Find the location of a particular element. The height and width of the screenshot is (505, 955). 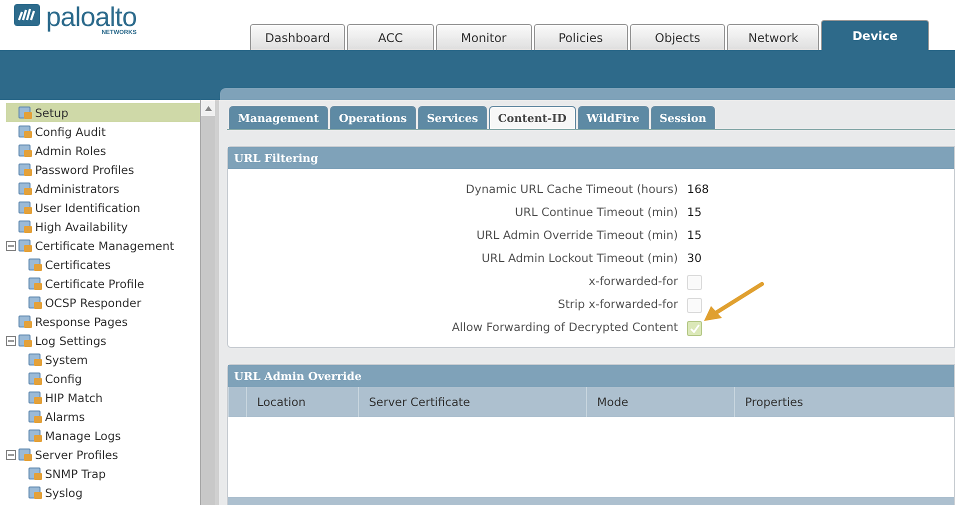

tree-item: Syslog is located at coordinates (103, 492).